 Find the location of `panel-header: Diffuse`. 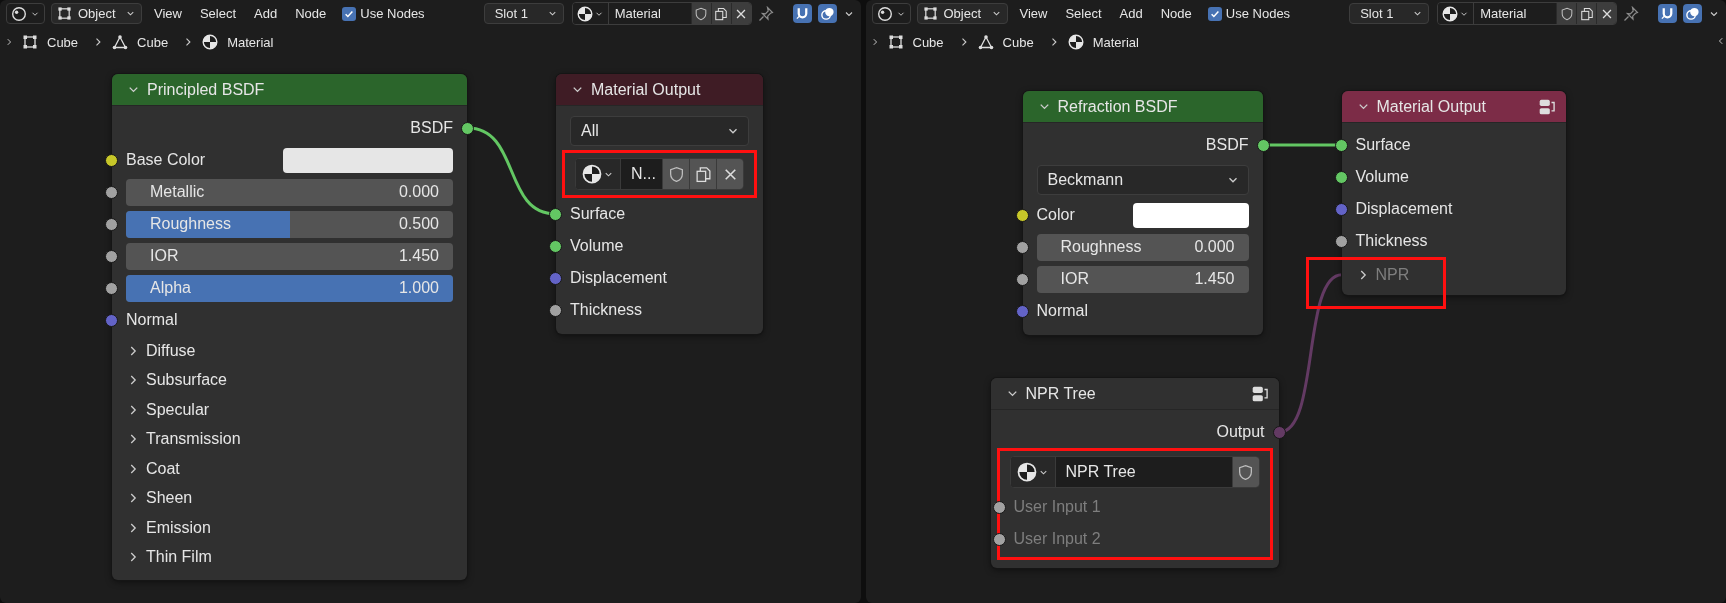

panel-header: Diffuse is located at coordinates (154, 350).